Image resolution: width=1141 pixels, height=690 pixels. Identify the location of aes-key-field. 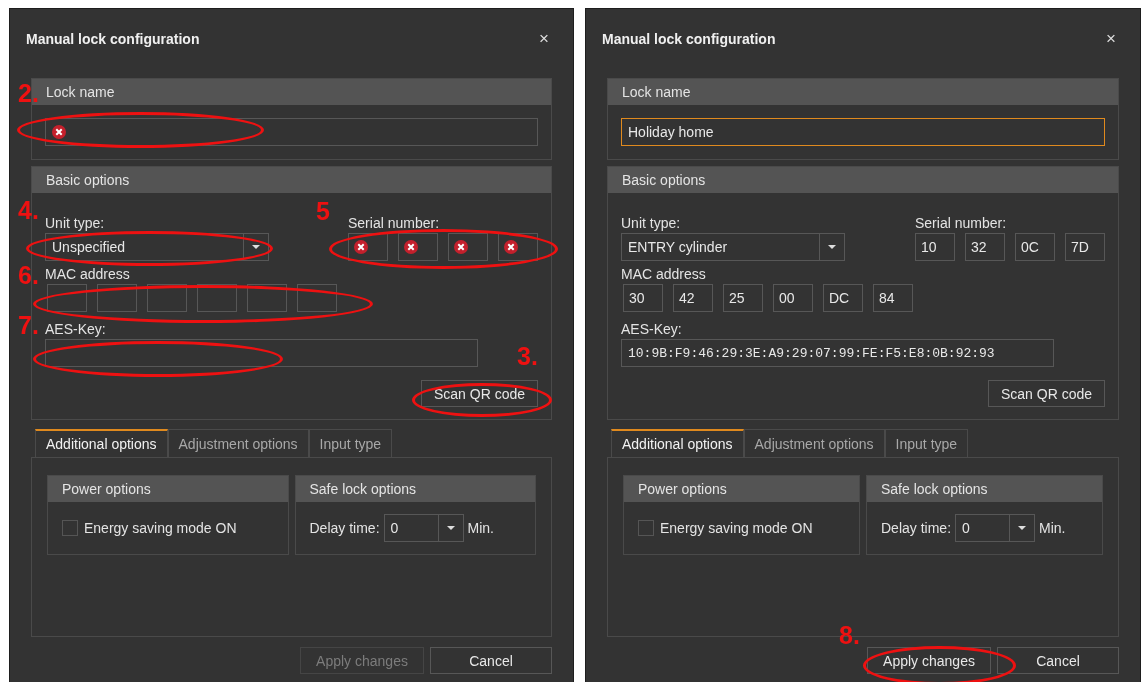
(261, 353).